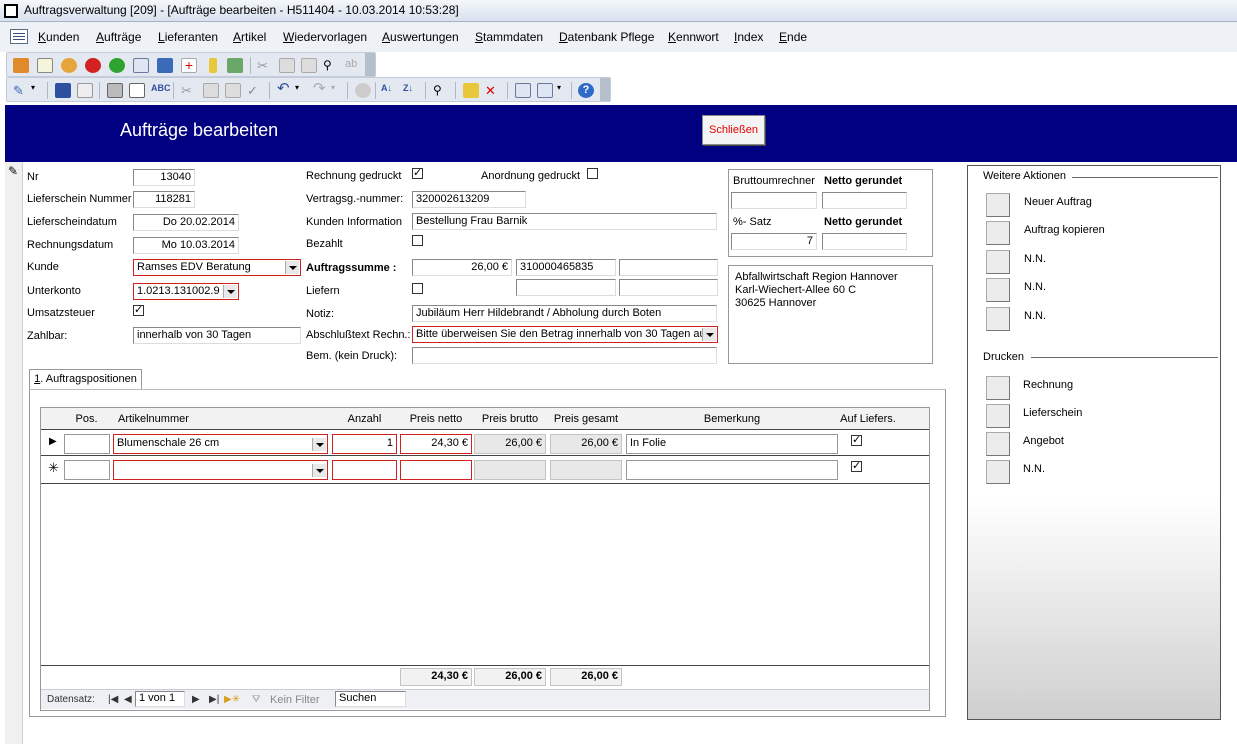 The height and width of the screenshot is (744, 1237). What do you see at coordinates (363, 90) in the screenshot?
I see `hyperlink-icon` at bounding box center [363, 90].